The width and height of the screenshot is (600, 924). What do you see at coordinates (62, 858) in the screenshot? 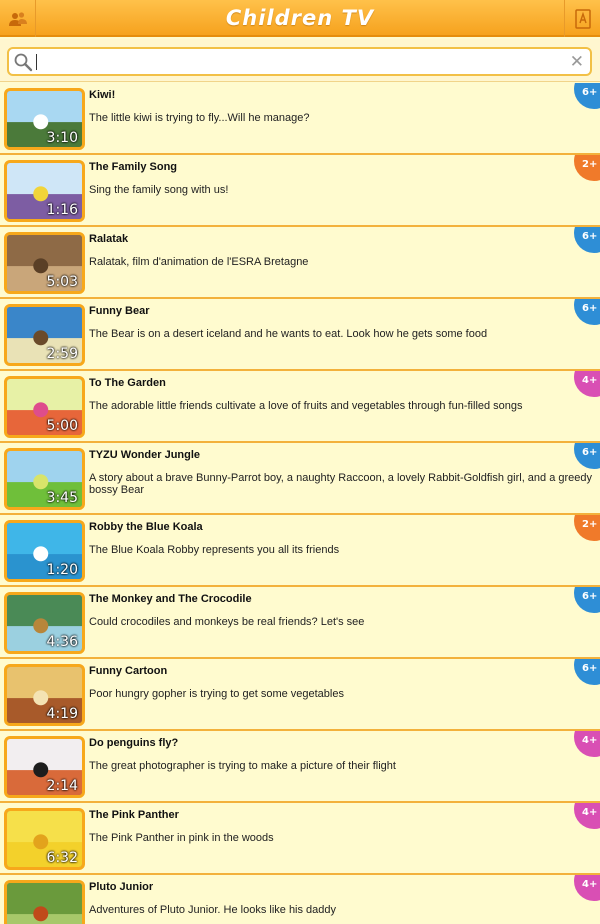
I see `video-duration: 6:32` at bounding box center [62, 858].